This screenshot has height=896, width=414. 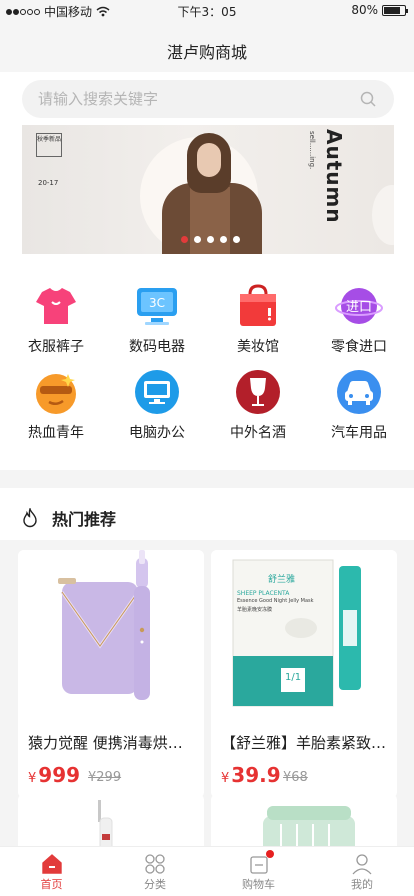 What do you see at coordinates (334, 176) in the screenshot?
I see `banner-headline: Autumn` at bounding box center [334, 176].